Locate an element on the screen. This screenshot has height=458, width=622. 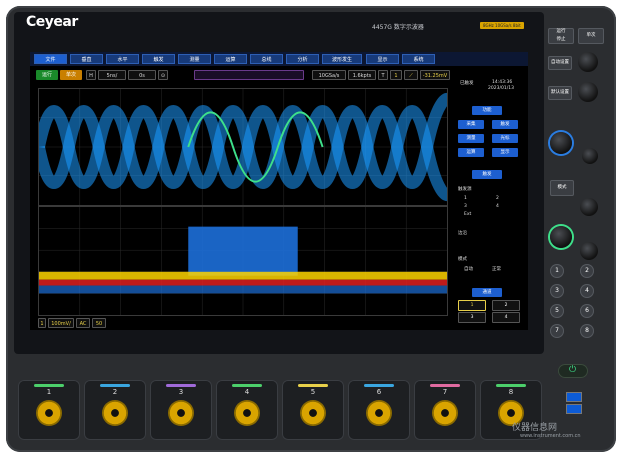
menu-horizontal: 水平 is located at coordinates (122, 59).